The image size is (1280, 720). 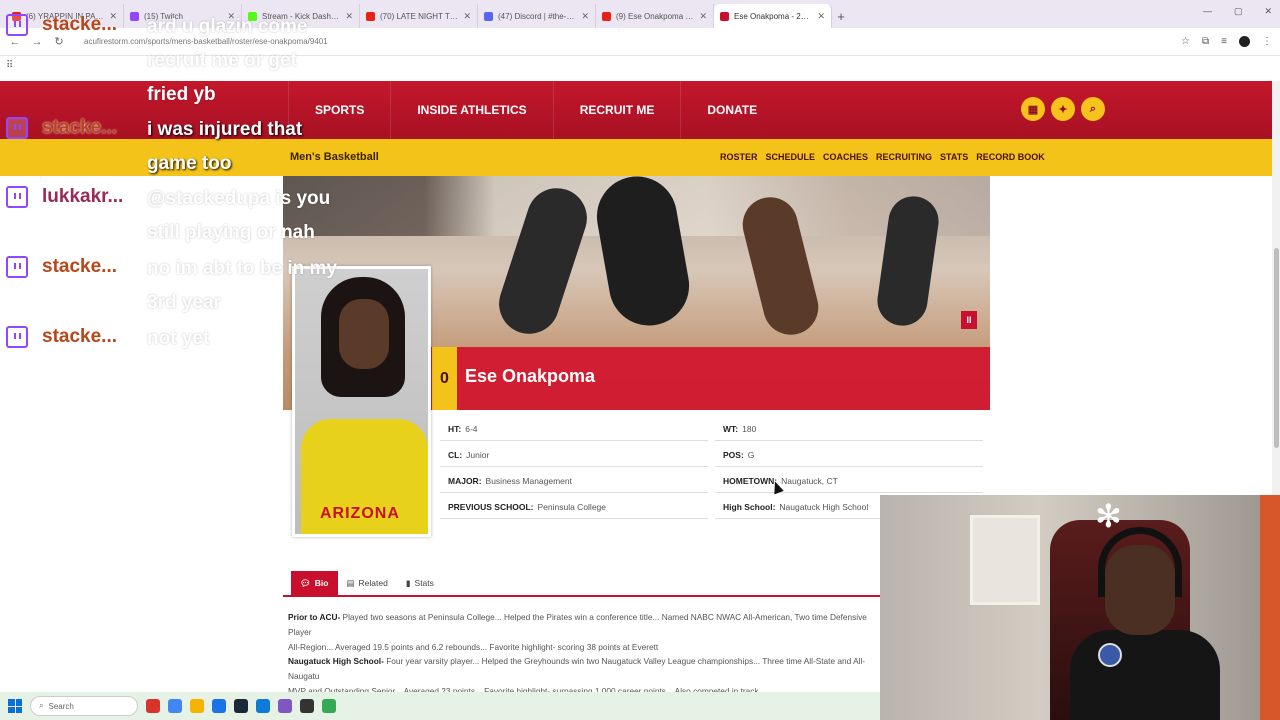 I want to click on vital-weight: WT: 180, so click(x=740, y=429).